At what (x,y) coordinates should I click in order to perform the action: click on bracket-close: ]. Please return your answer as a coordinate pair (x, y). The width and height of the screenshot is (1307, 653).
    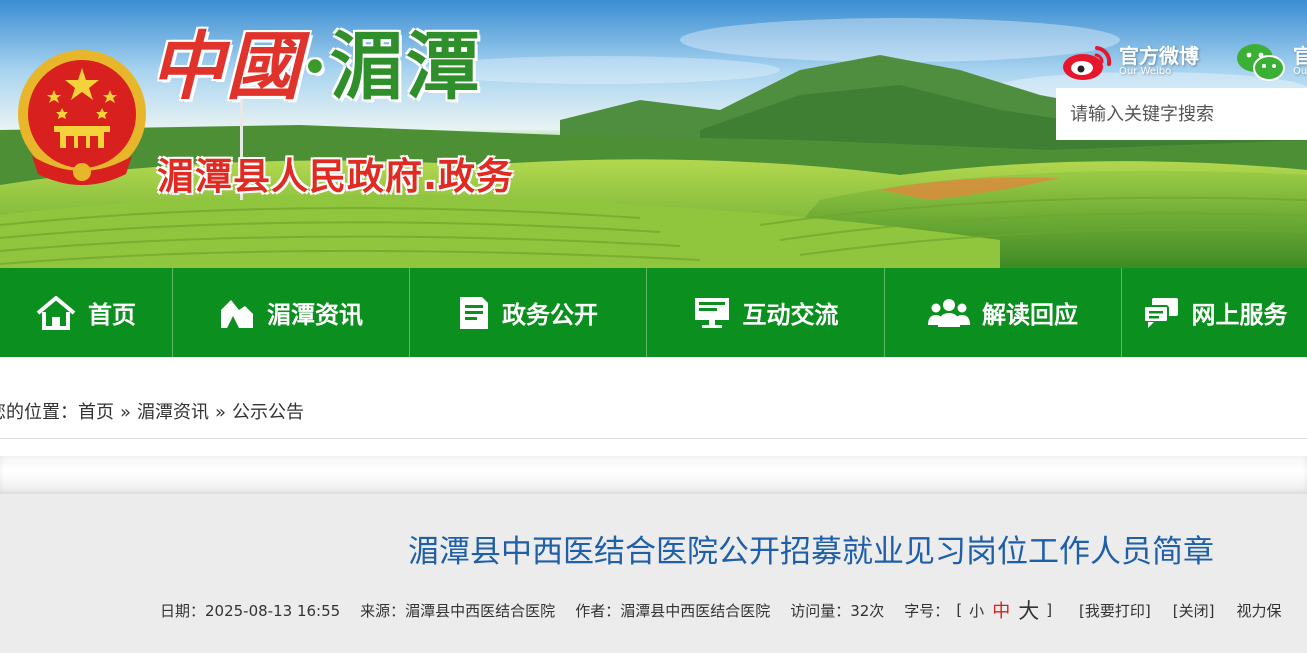
    Looking at the image, I should click on (1049, 610).